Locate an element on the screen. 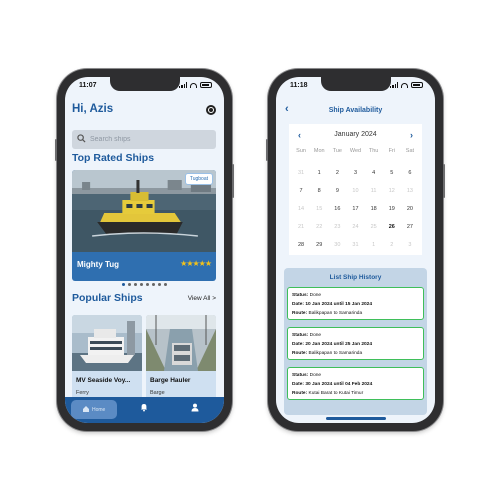 This screenshot has height=500, width=500. barge-image is located at coordinates (181, 343).